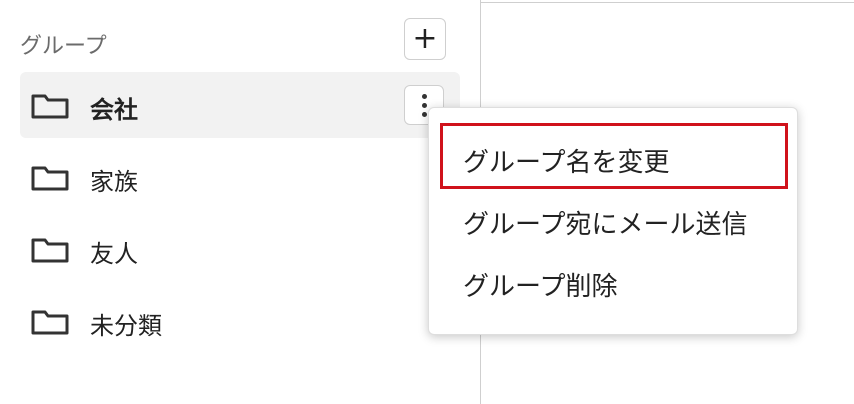 Image resolution: width=854 pixels, height=404 pixels. Describe the element at coordinates (540, 284) in the screenshot. I see `menu-item-delete-group: グループ削除` at that location.